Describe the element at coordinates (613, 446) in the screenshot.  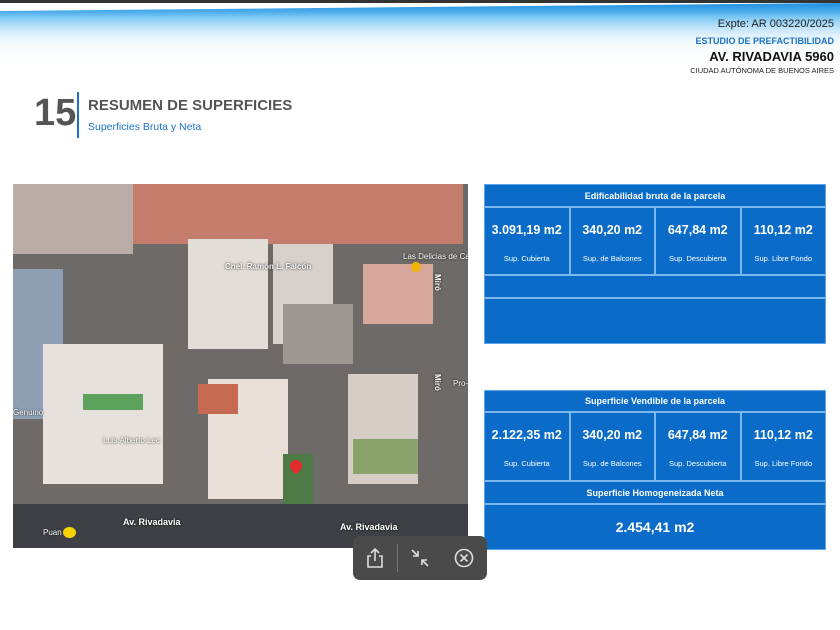
I see `vendible-cell-balcones: 340,20 m2 Sup. de Balcones` at that location.